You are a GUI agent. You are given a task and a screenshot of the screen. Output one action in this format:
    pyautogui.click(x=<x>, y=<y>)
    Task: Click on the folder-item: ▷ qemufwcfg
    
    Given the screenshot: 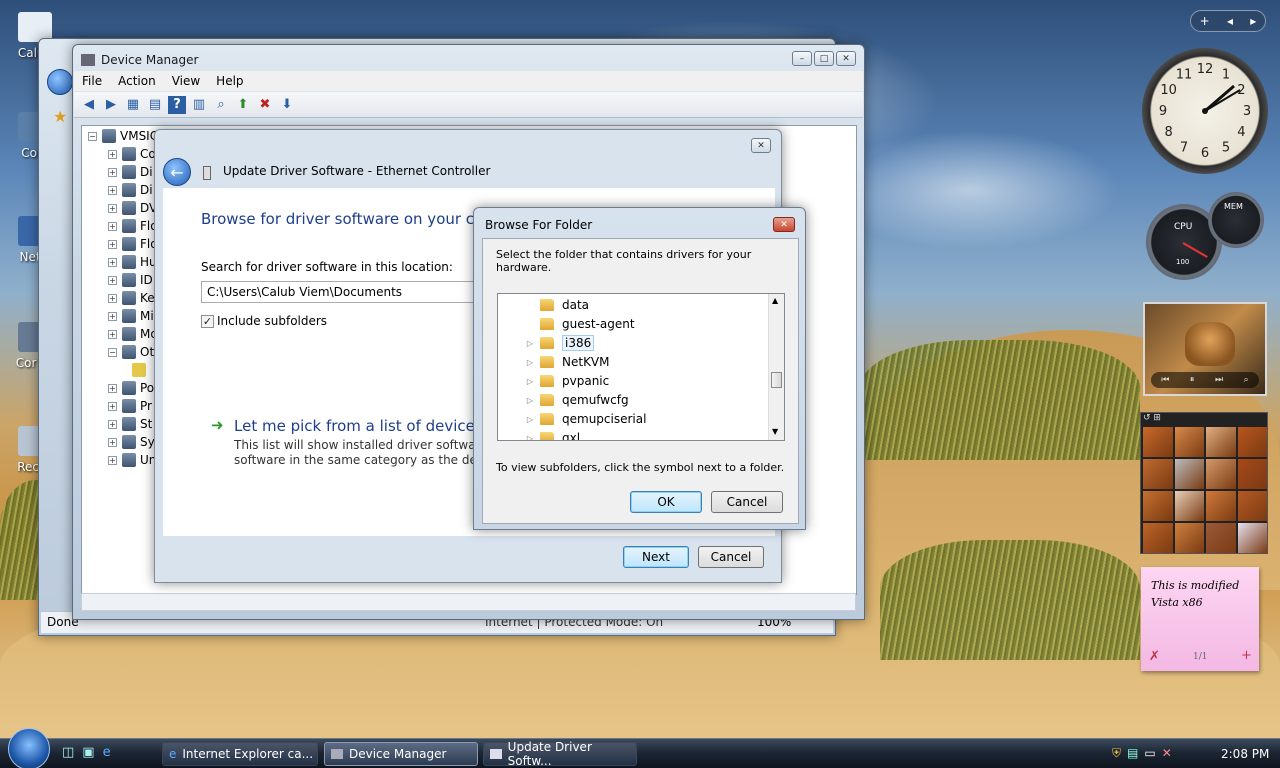 What is the action you would take?
    pyautogui.click(x=577, y=400)
    